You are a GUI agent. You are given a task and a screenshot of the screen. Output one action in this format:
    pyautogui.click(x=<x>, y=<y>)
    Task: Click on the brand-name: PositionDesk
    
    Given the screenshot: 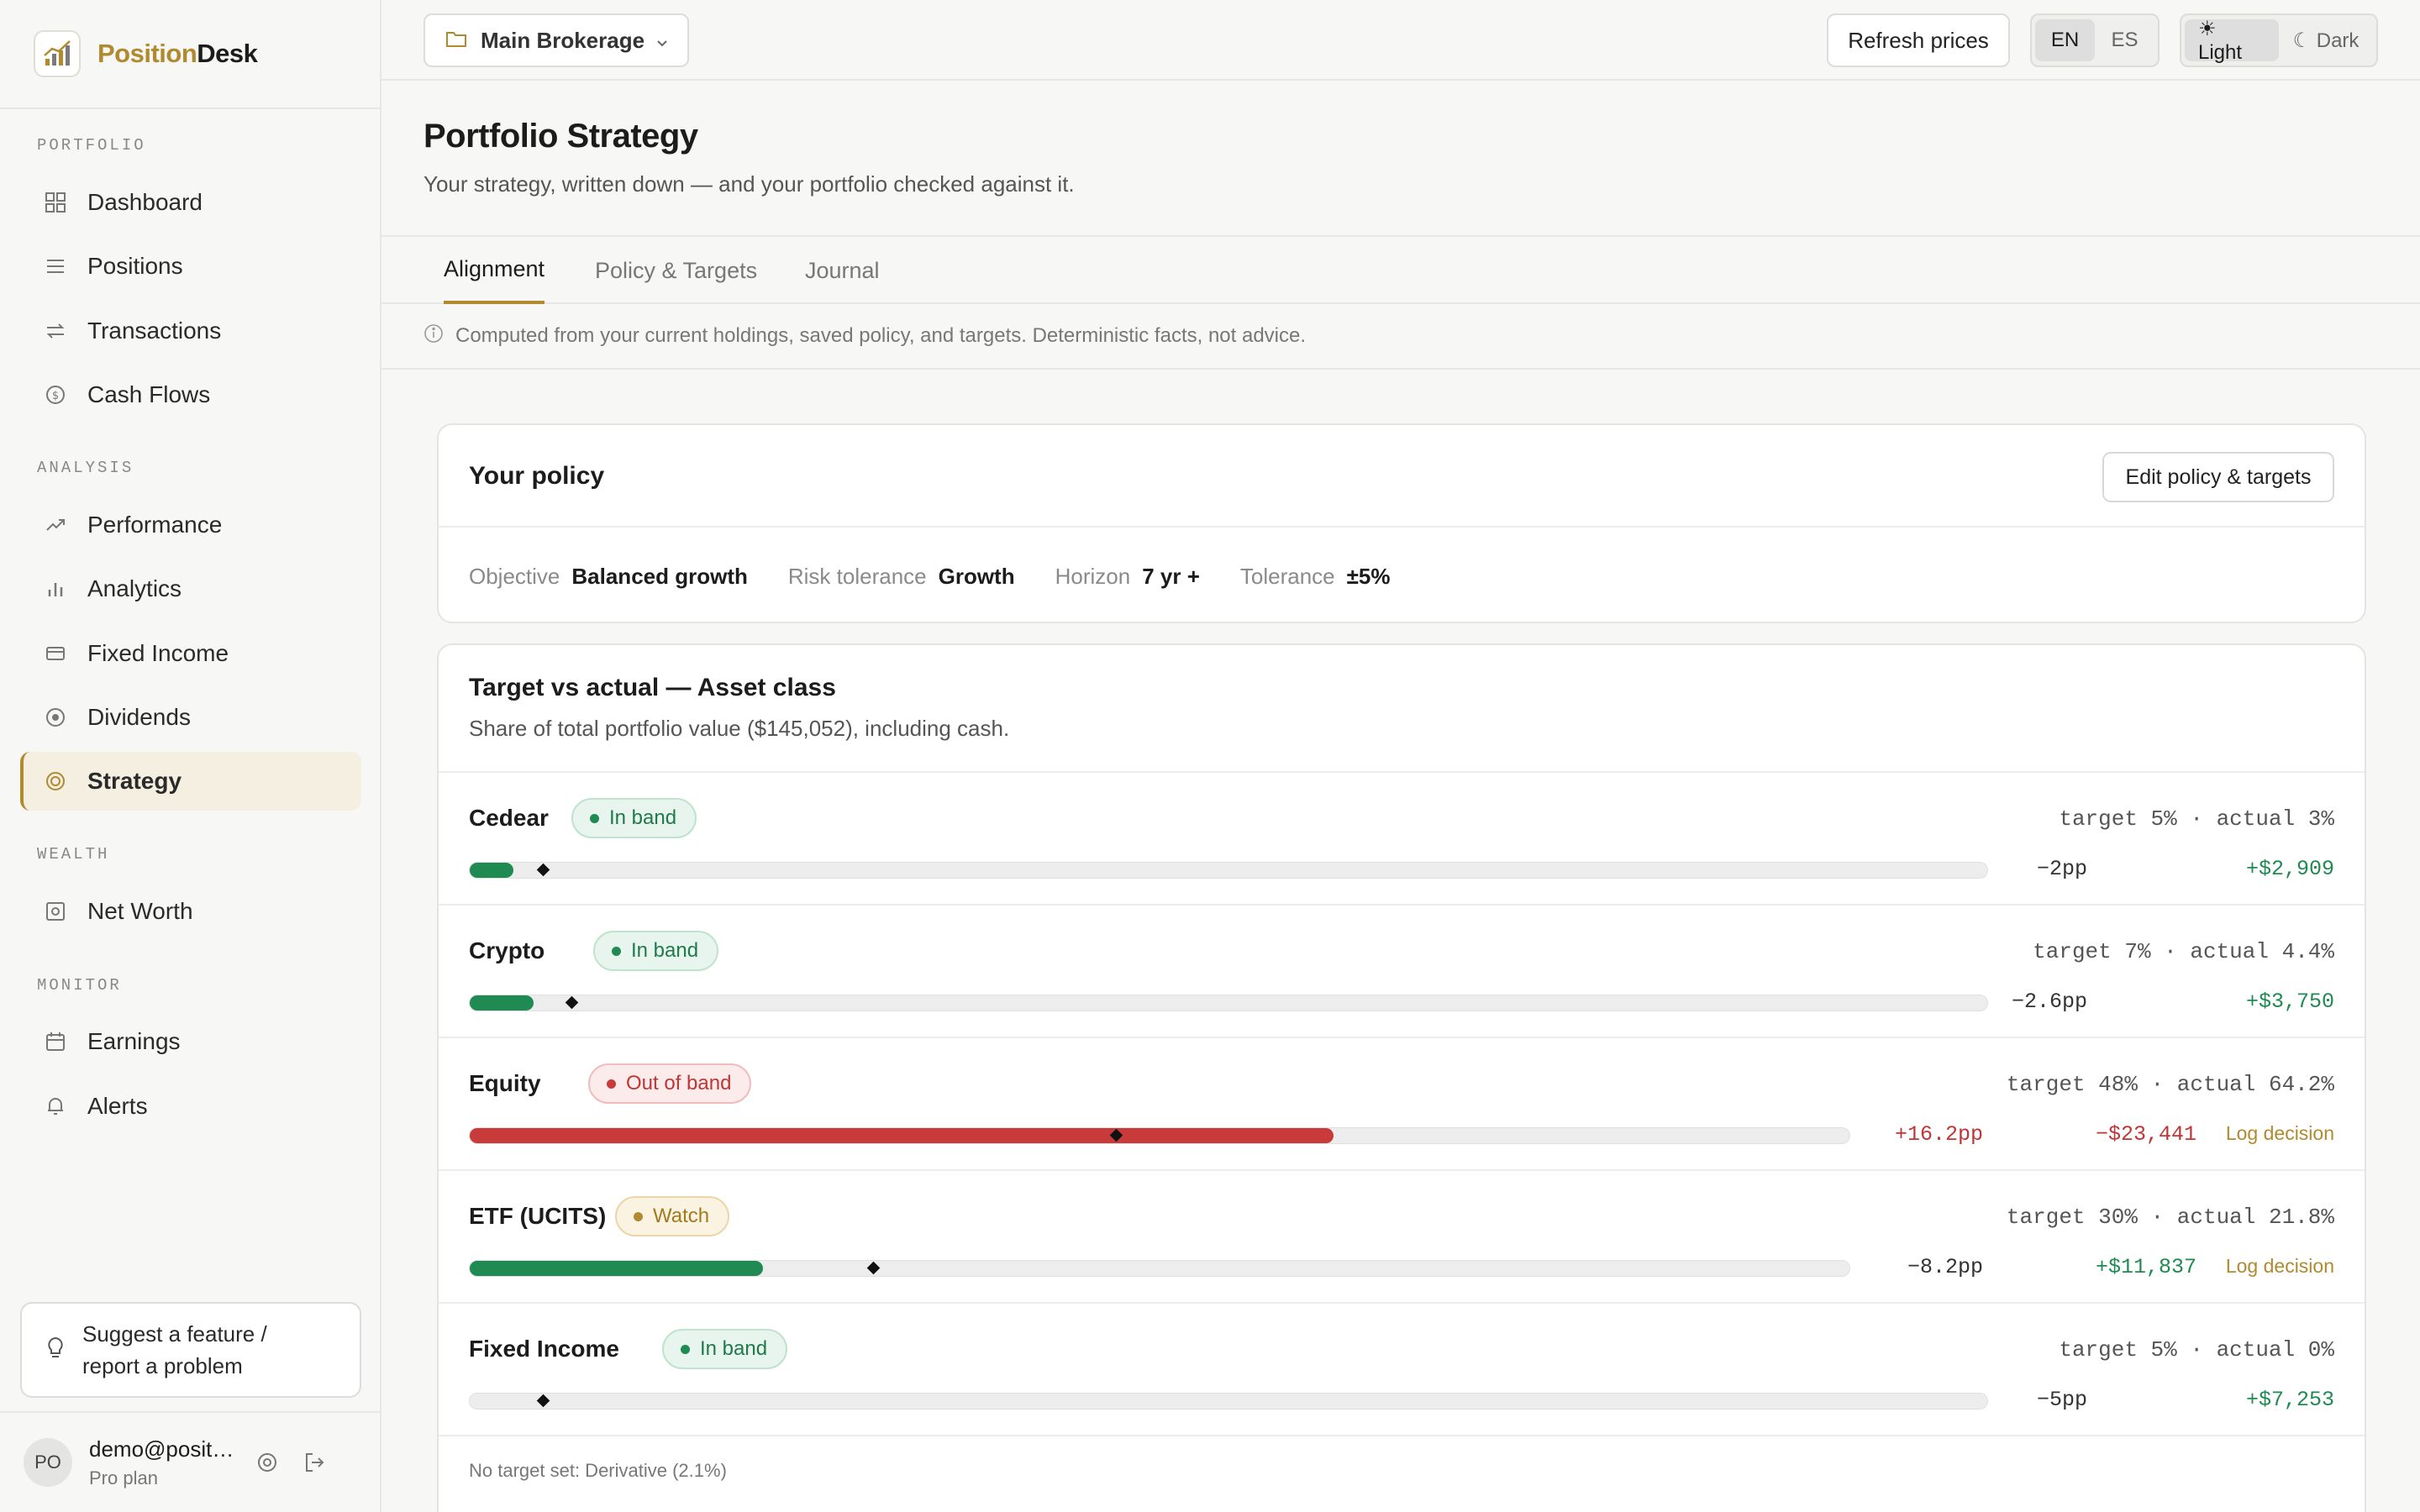 What is the action you would take?
    pyautogui.click(x=177, y=54)
    